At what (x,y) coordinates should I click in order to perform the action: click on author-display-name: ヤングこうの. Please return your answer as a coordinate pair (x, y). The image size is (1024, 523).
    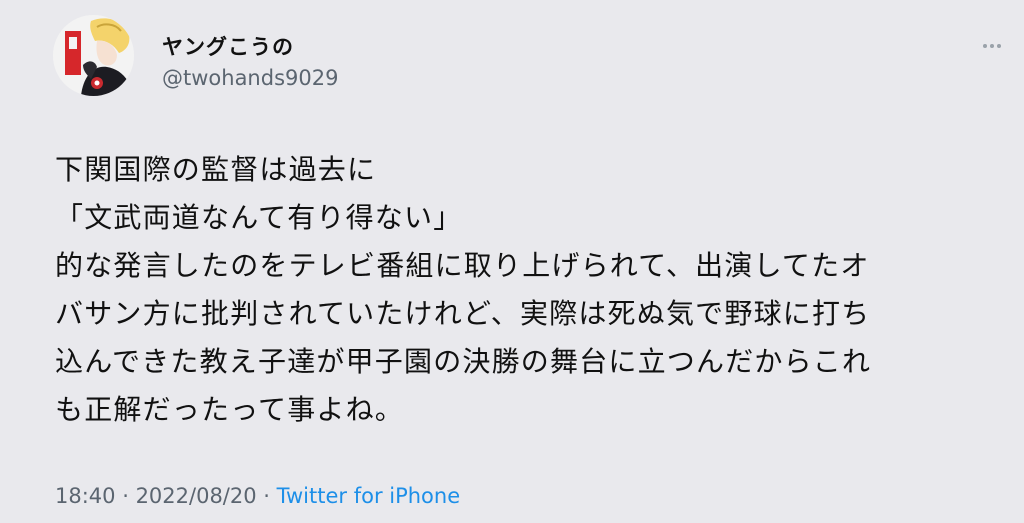
    Looking at the image, I should click on (228, 46).